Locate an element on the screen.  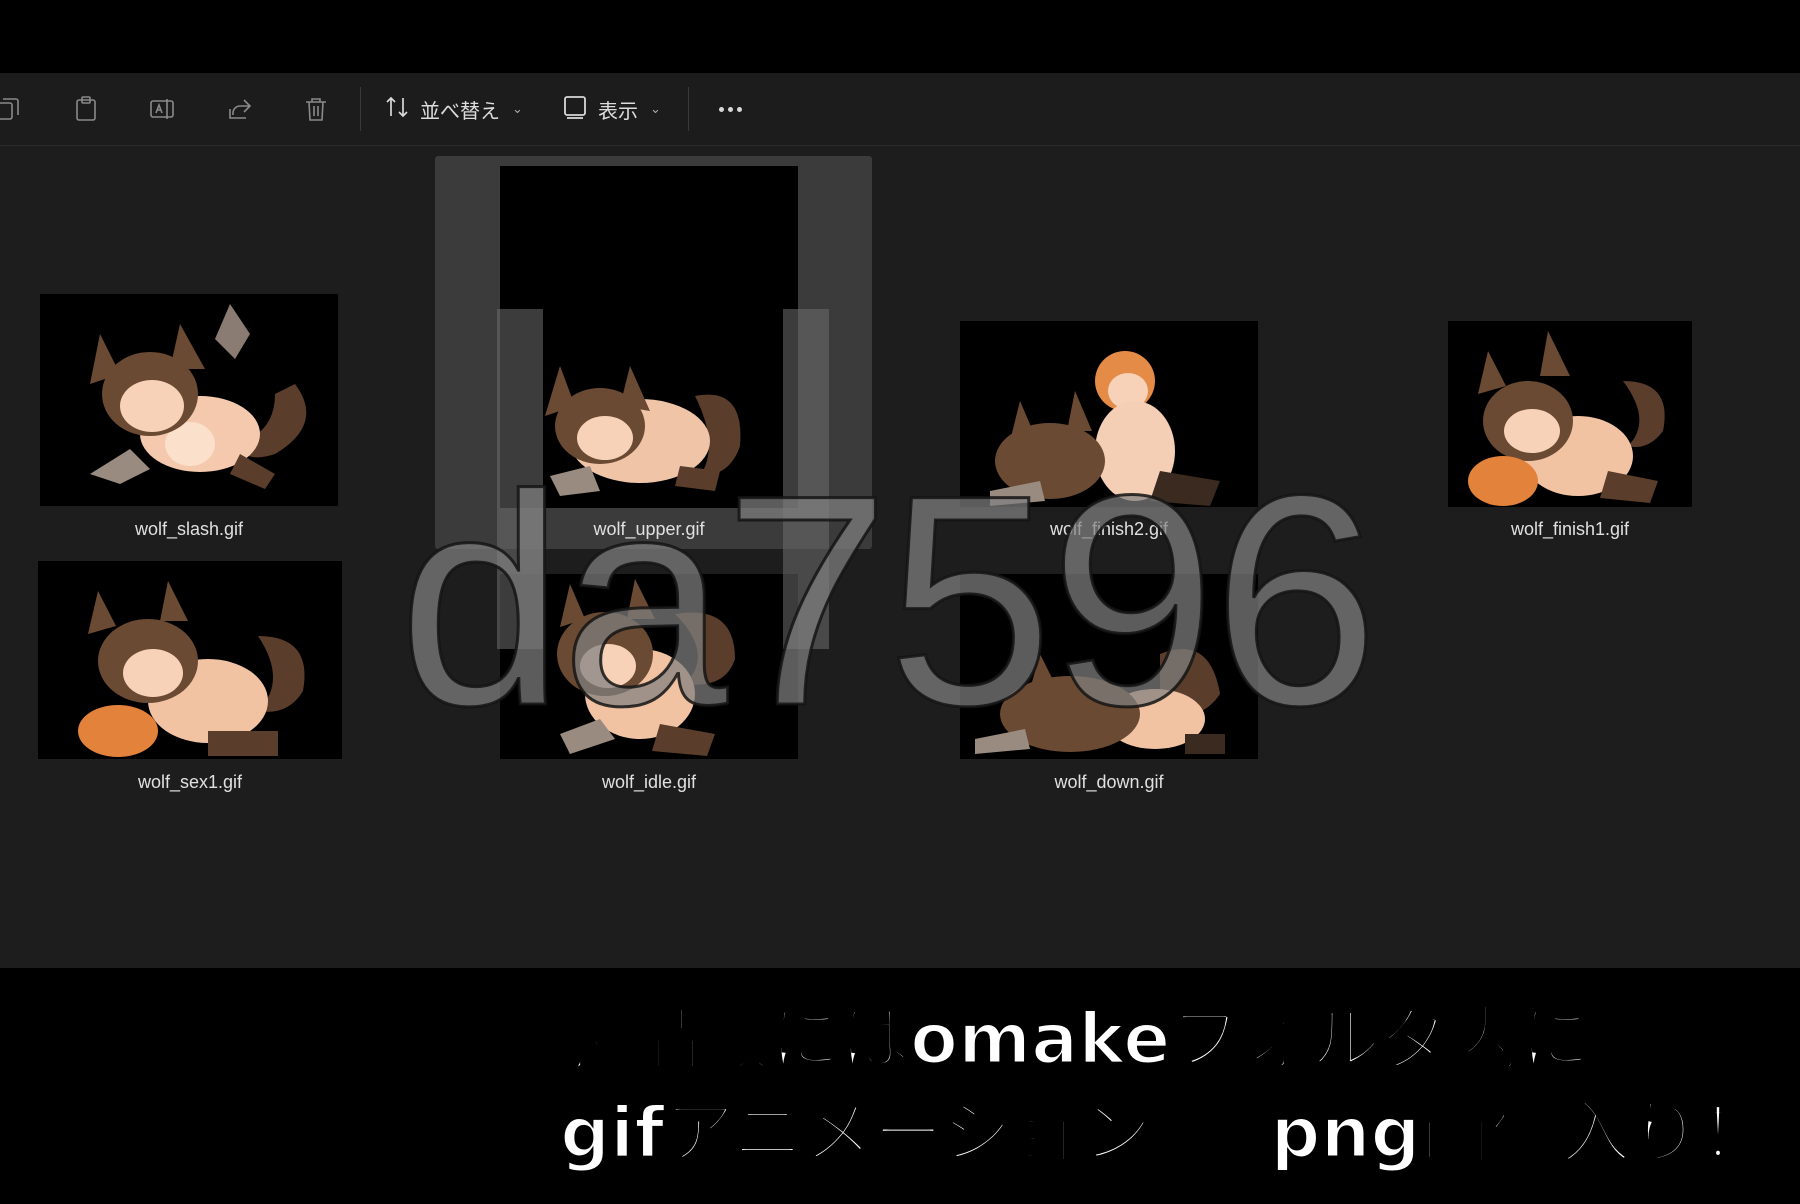
file-name: wolf_down.gif is located at coordinates (1109, 782).